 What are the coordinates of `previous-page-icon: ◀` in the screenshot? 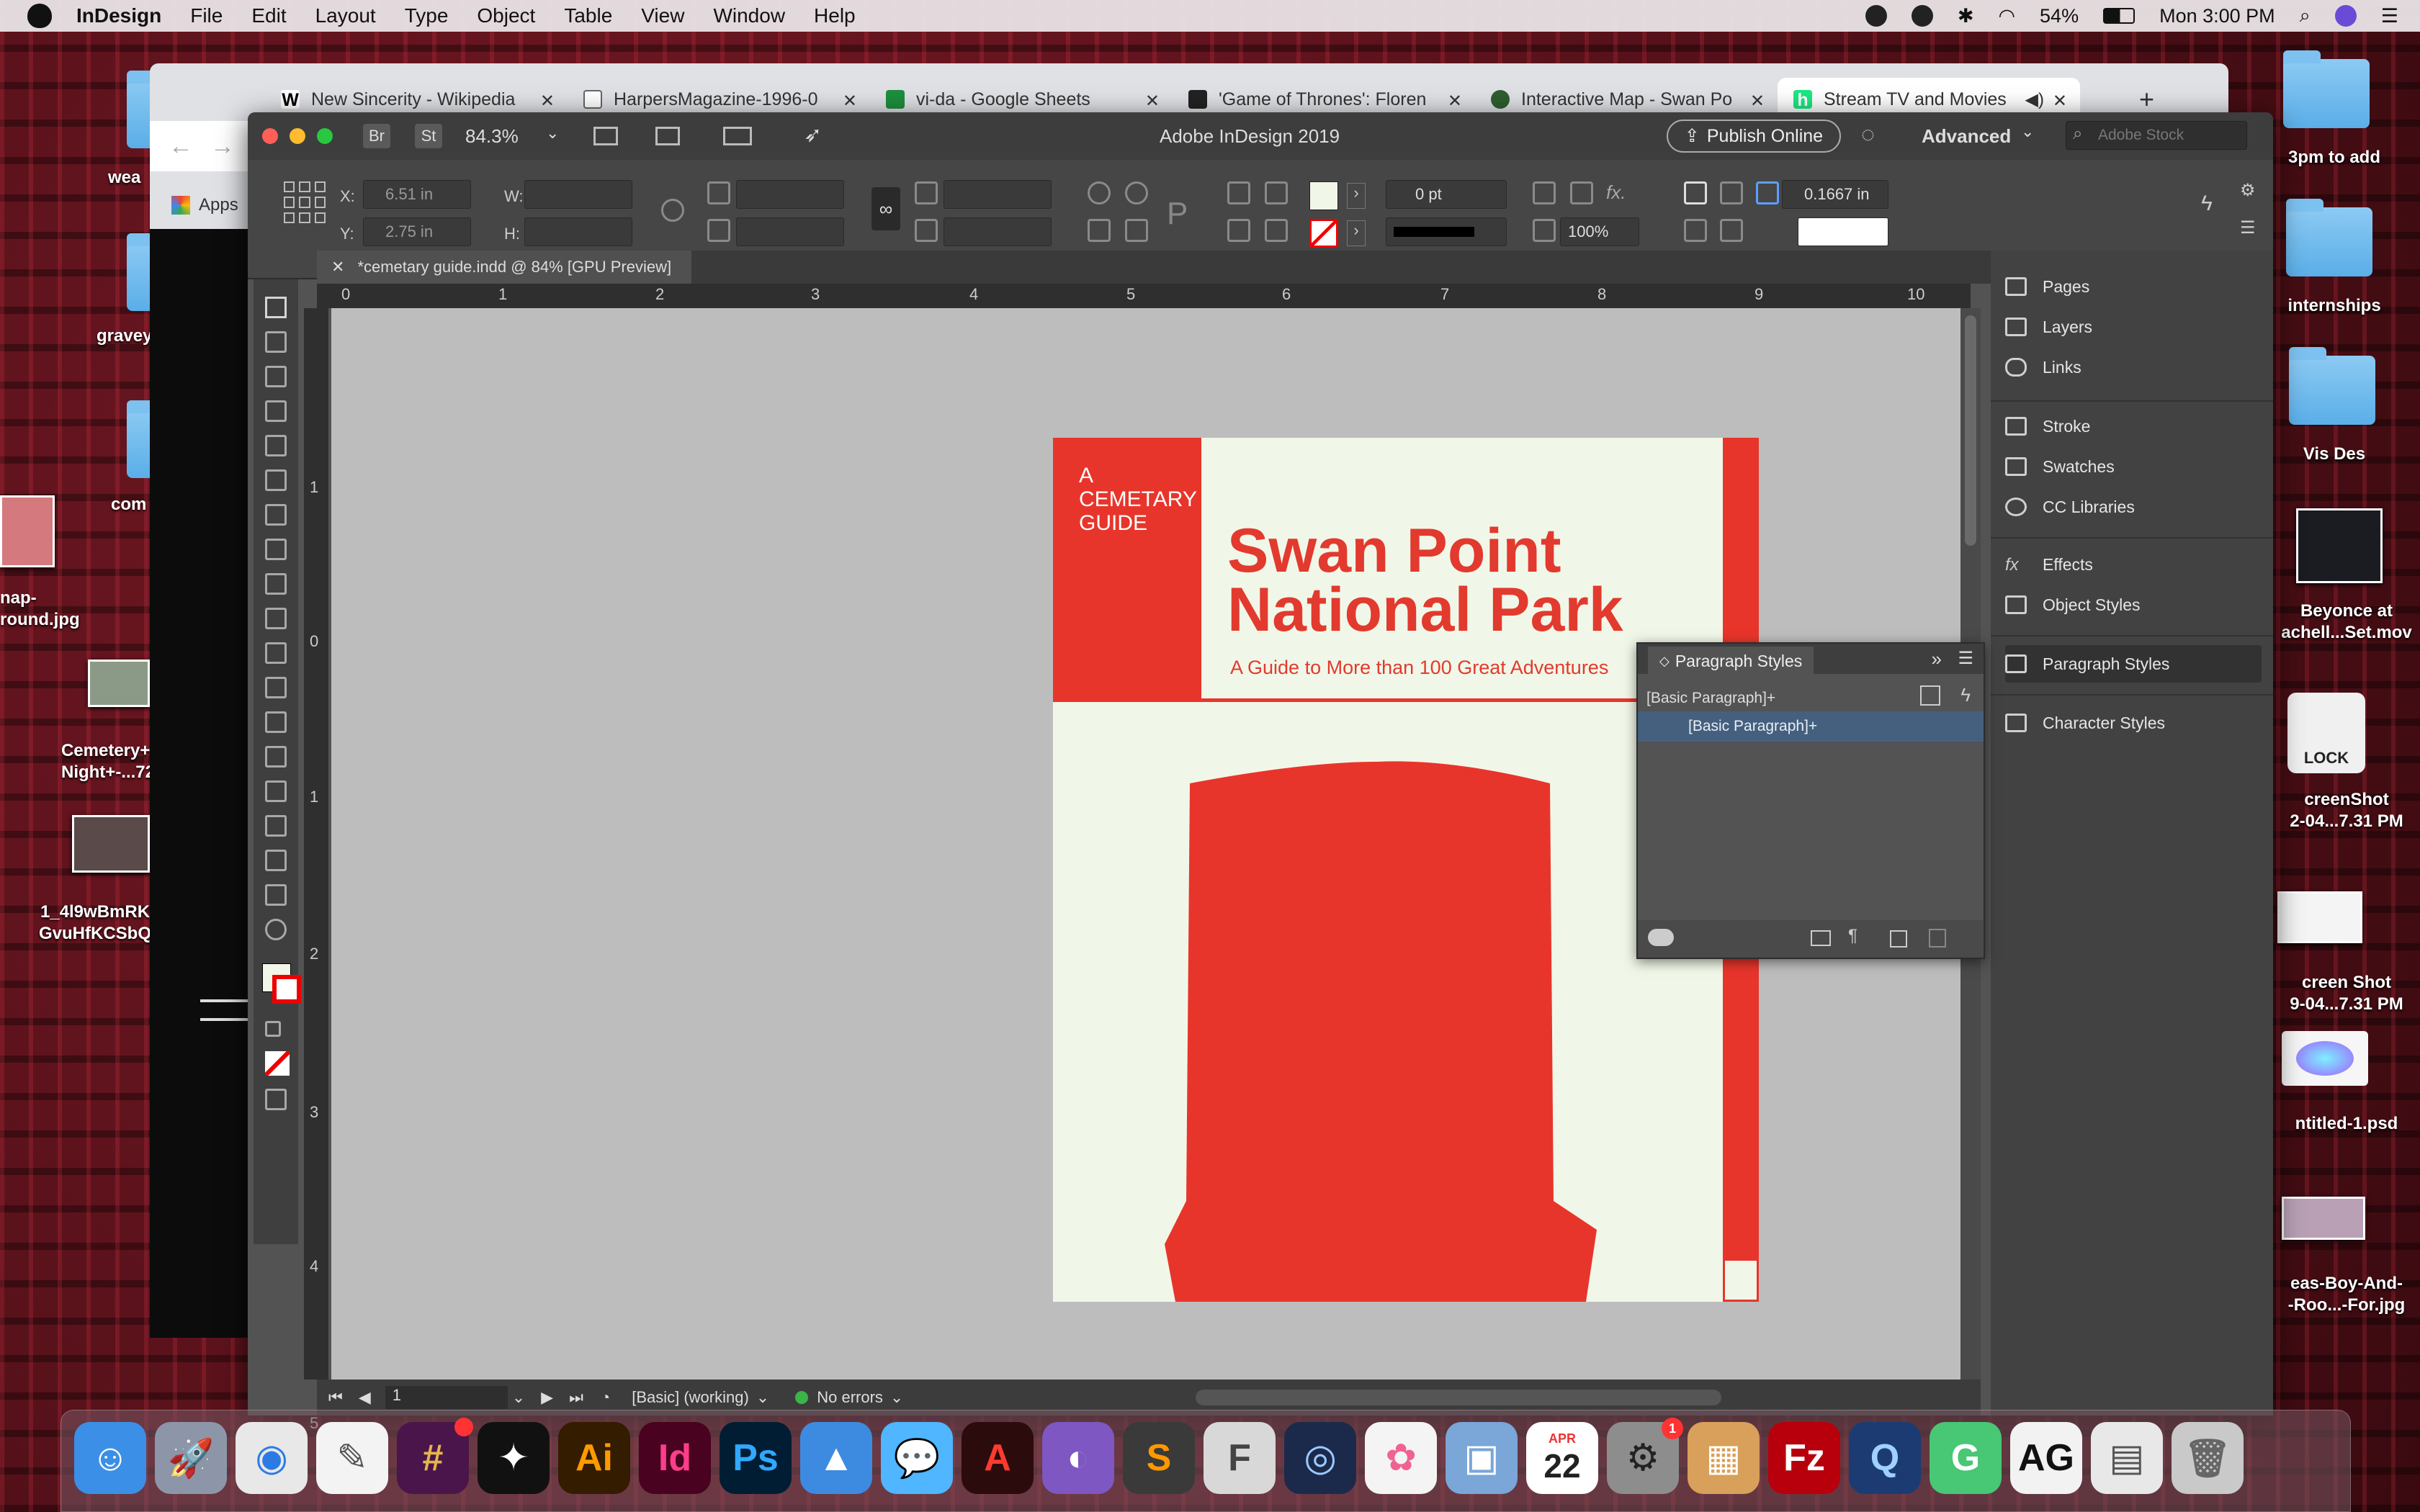 It's located at (365, 1397).